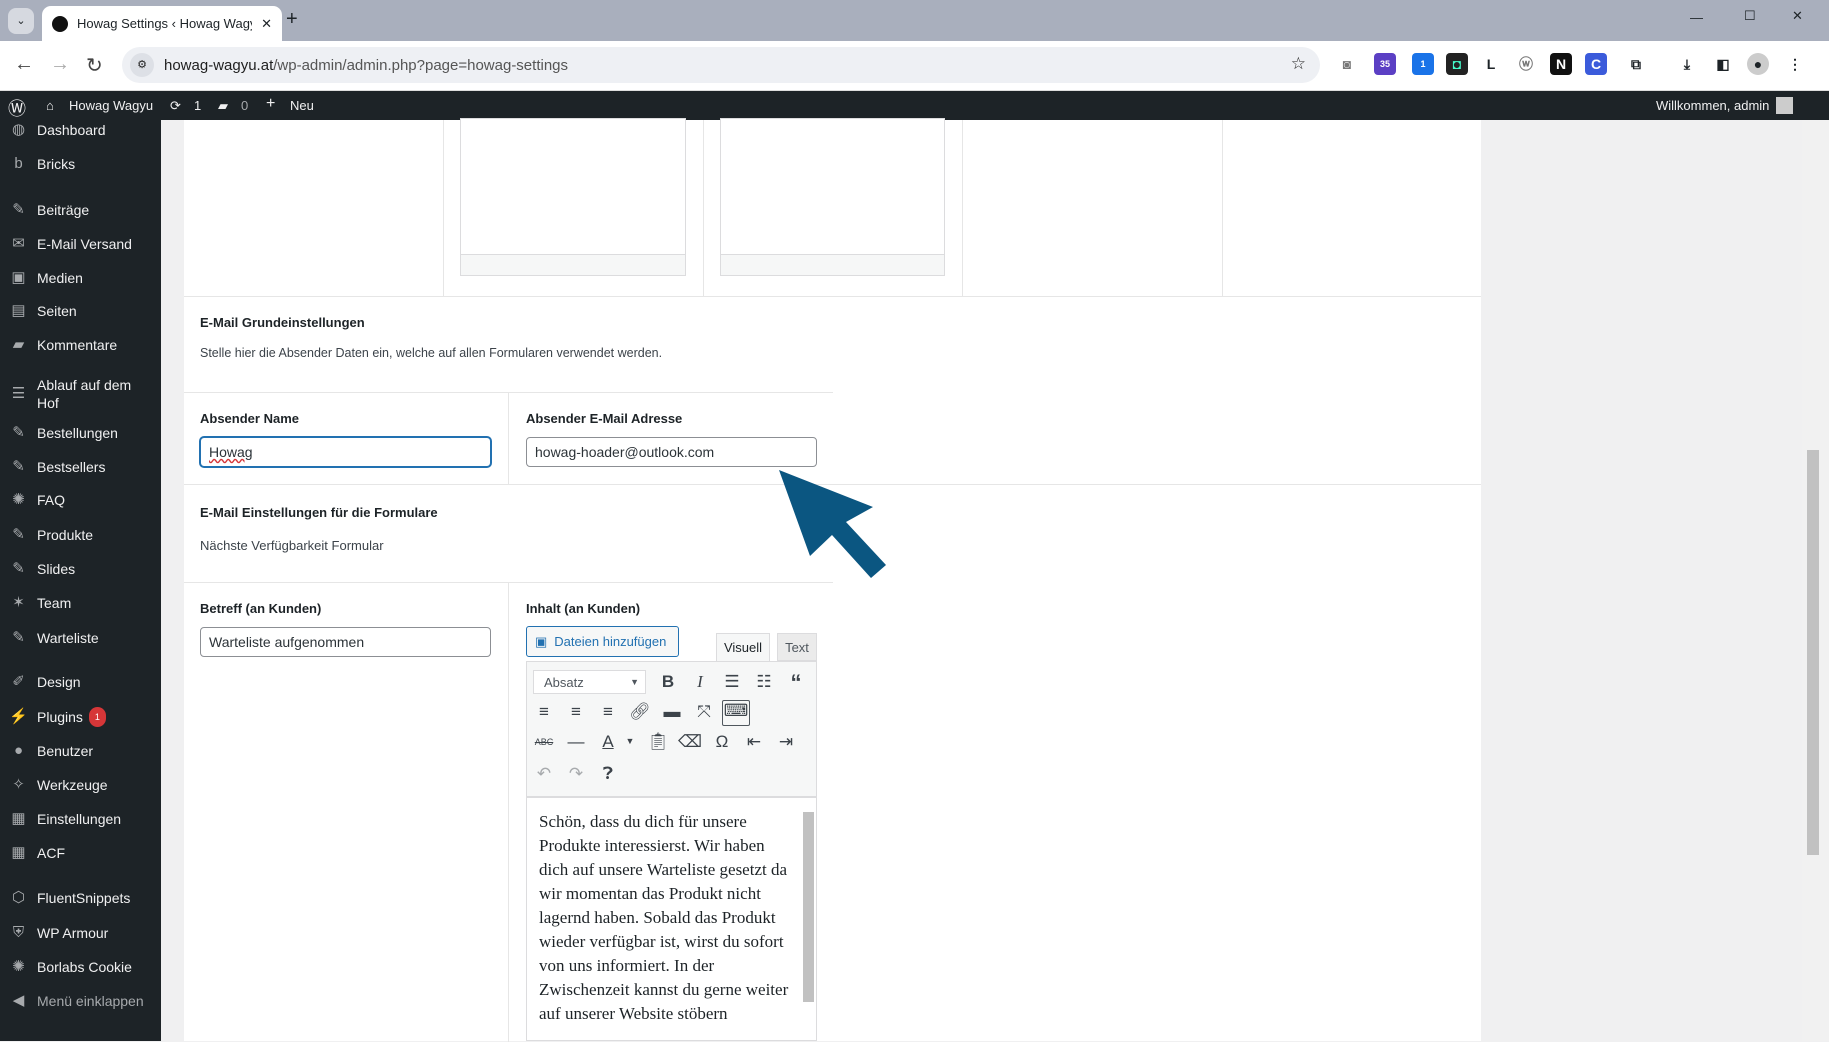  Describe the element at coordinates (722, 742) in the screenshot. I see `special-character-icon: Ω` at that location.